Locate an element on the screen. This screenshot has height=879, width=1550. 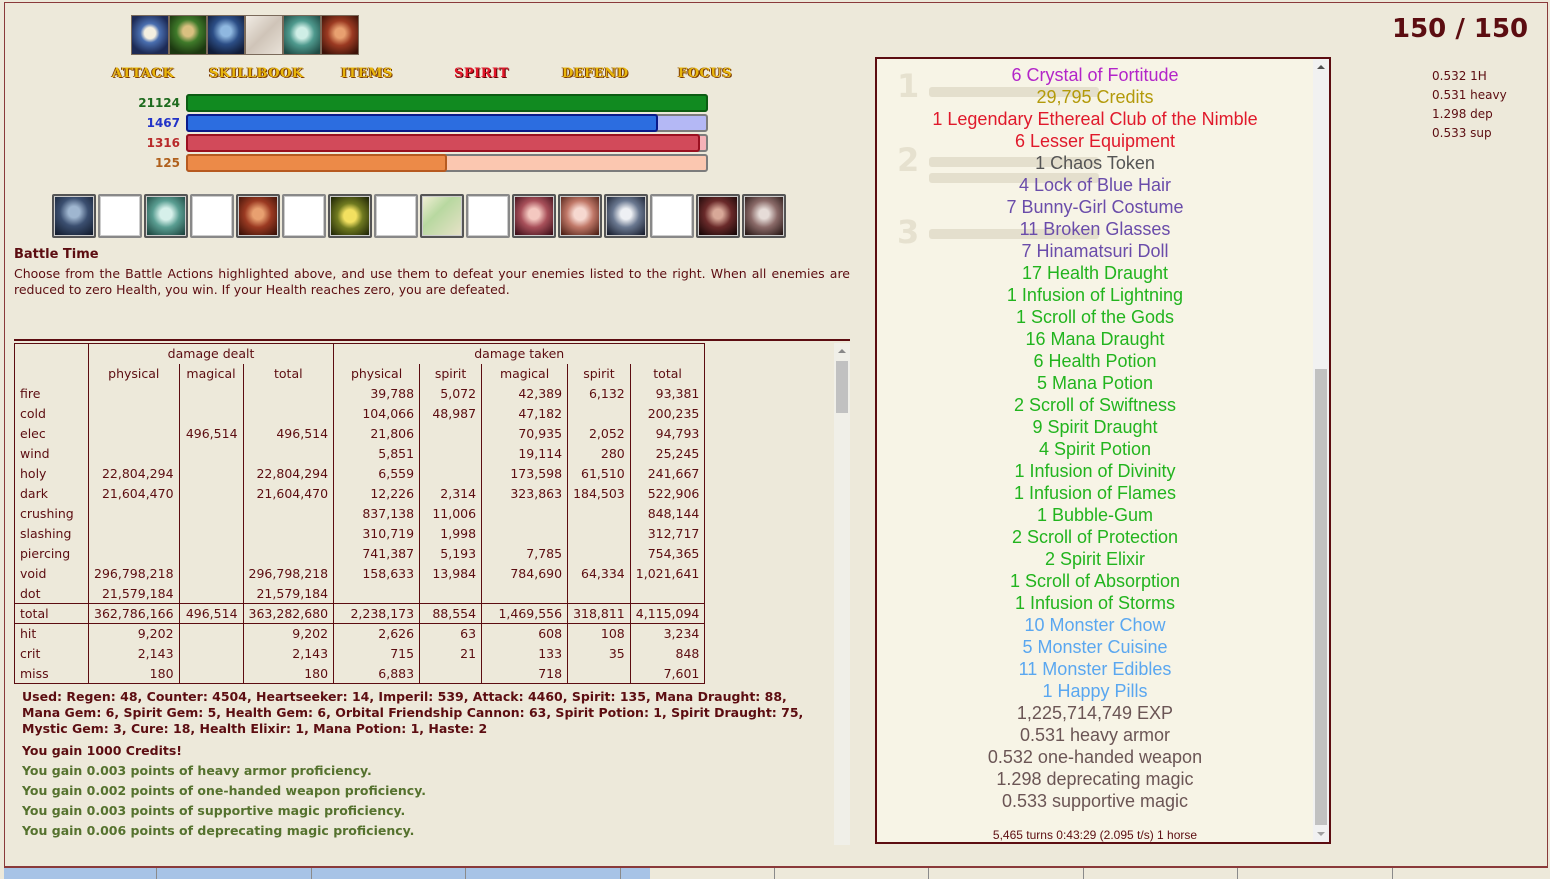
attack-button: ATTACK is located at coordinates (143, 73).